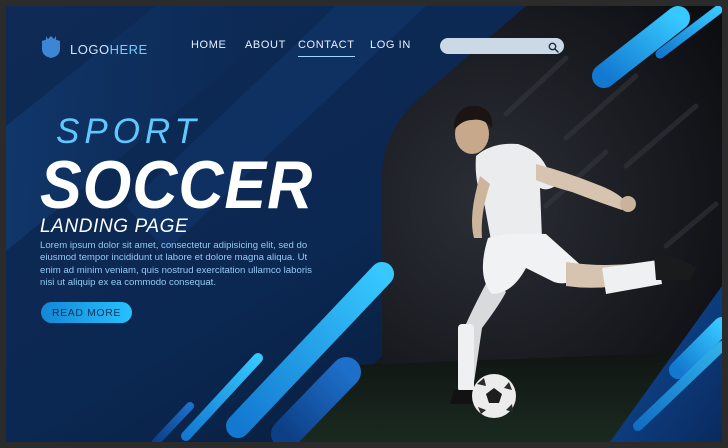  Describe the element at coordinates (390, 45) in the screenshot. I see `nav-login-link: LOG IN` at that location.